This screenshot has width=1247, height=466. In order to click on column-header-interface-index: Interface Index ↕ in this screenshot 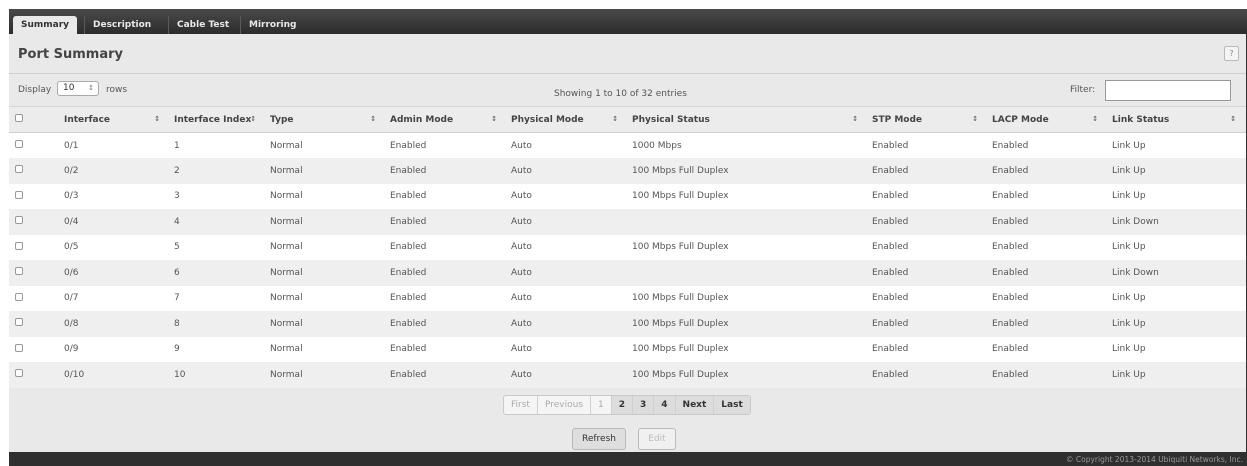, I will do `click(218, 119)`.